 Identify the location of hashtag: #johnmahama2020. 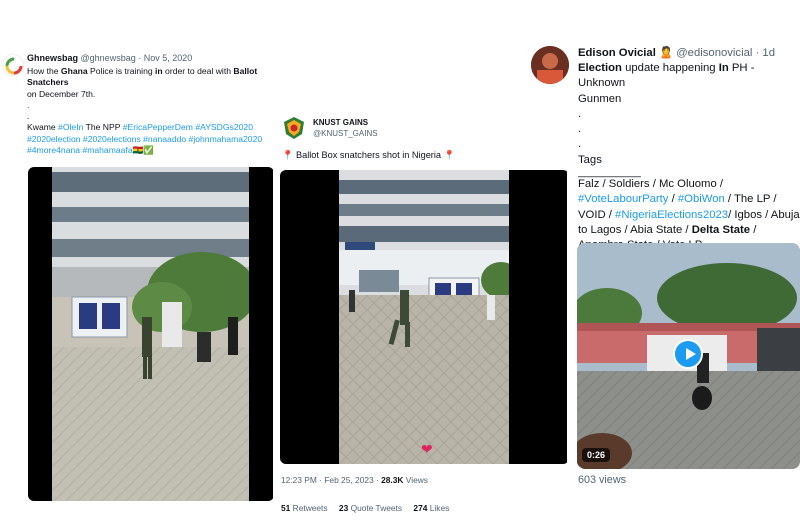
(226, 139).